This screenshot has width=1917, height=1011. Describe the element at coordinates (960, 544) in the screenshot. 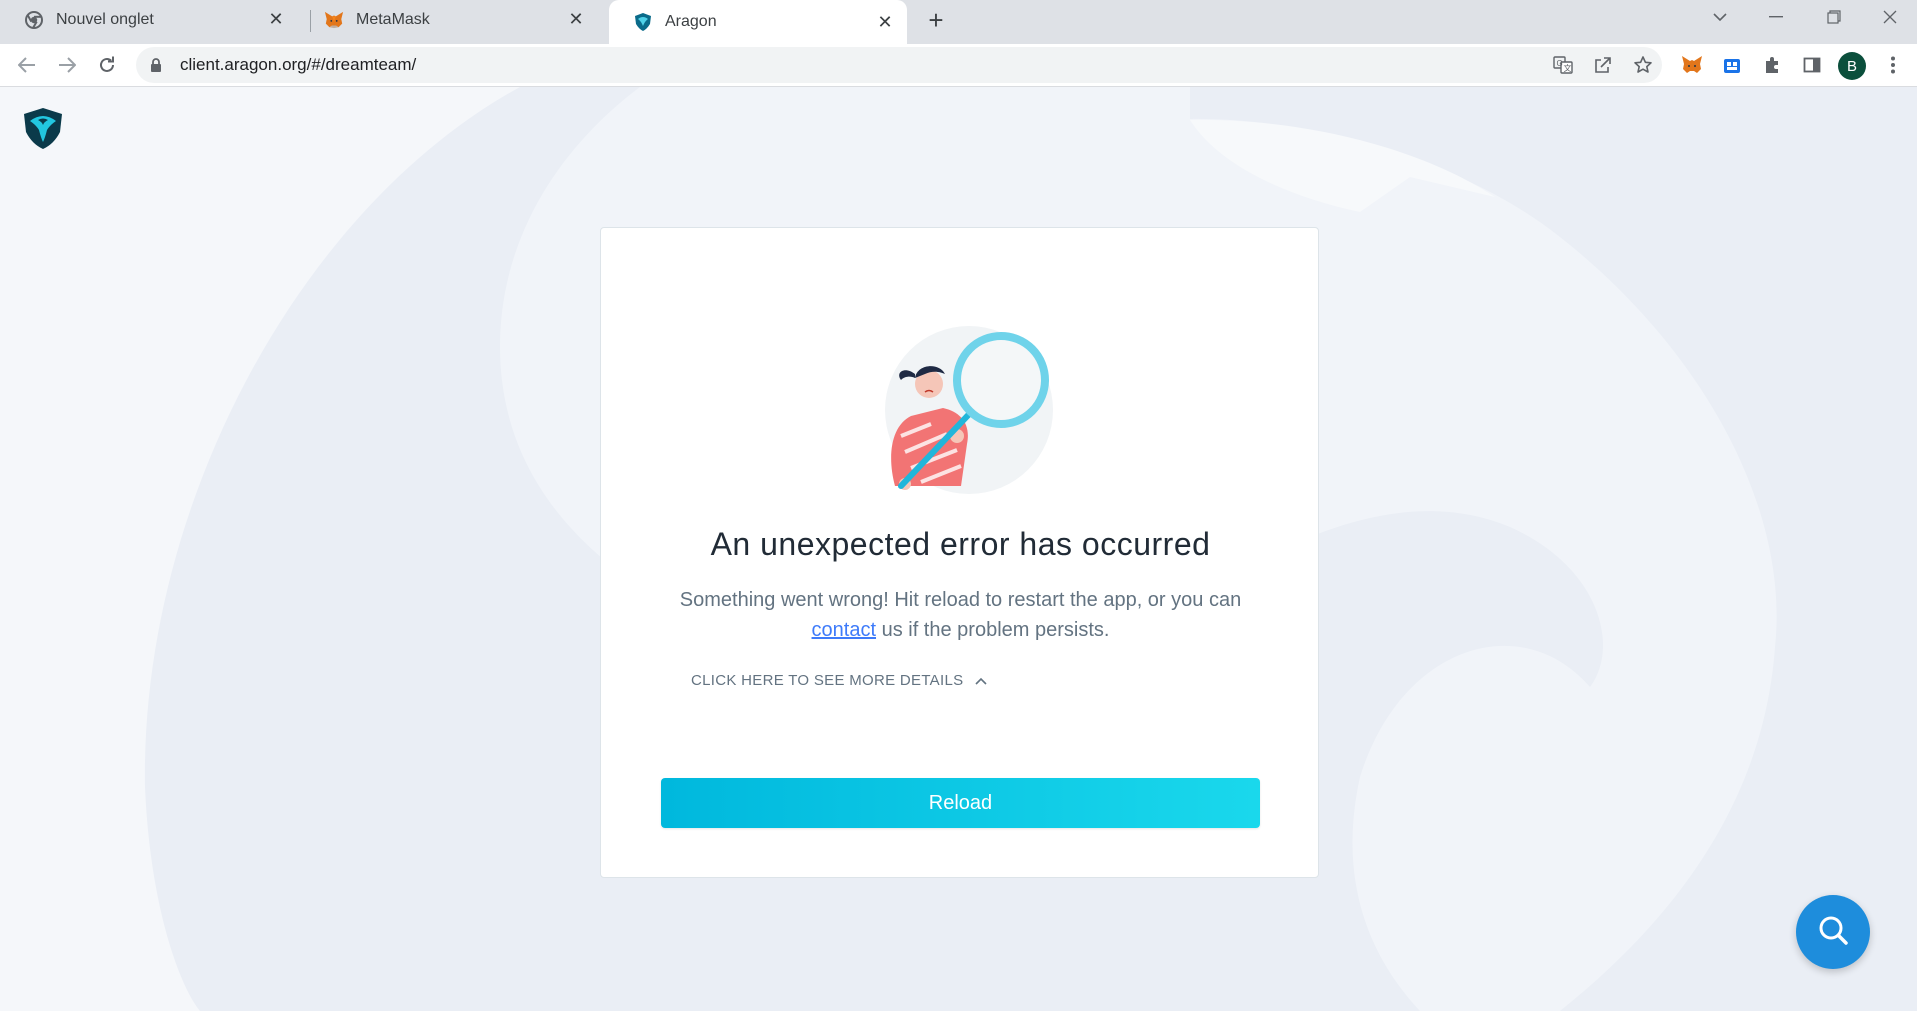

I see `error-title: An unexpected error has occurred` at that location.